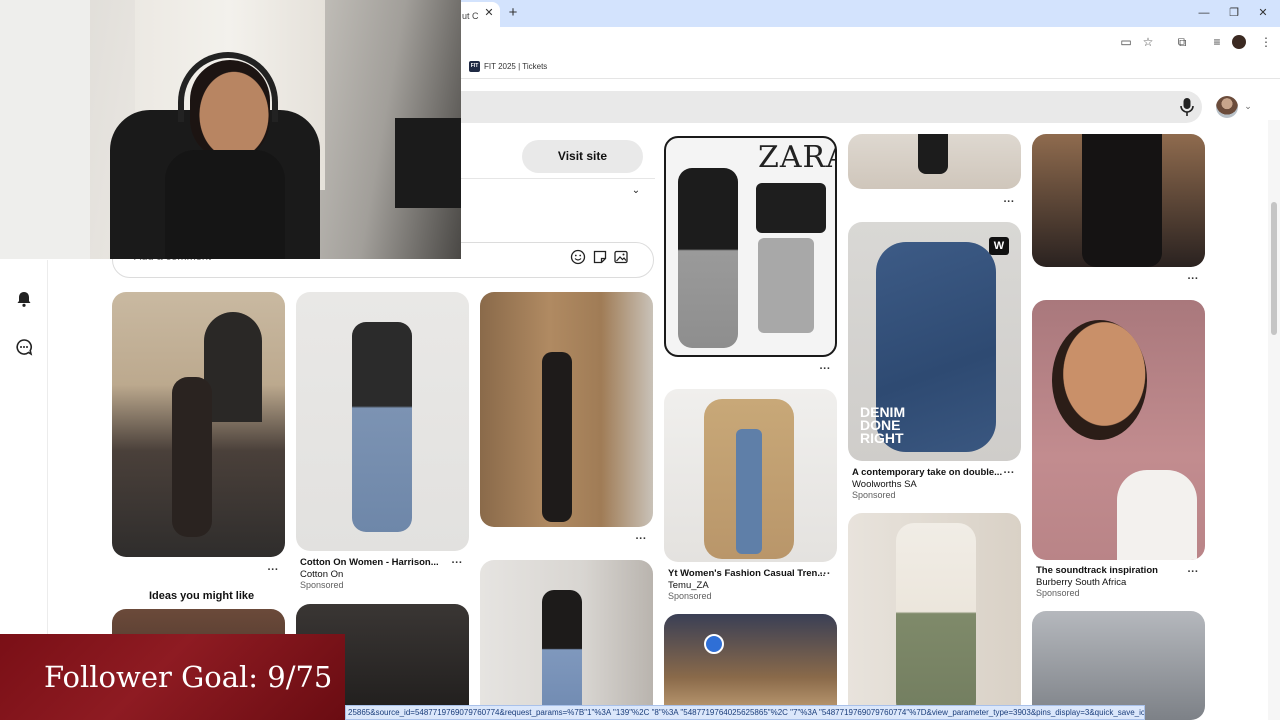 The image size is (1280, 720). What do you see at coordinates (557, 178) in the screenshot?
I see `panel-divider` at bounding box center [557, 178].